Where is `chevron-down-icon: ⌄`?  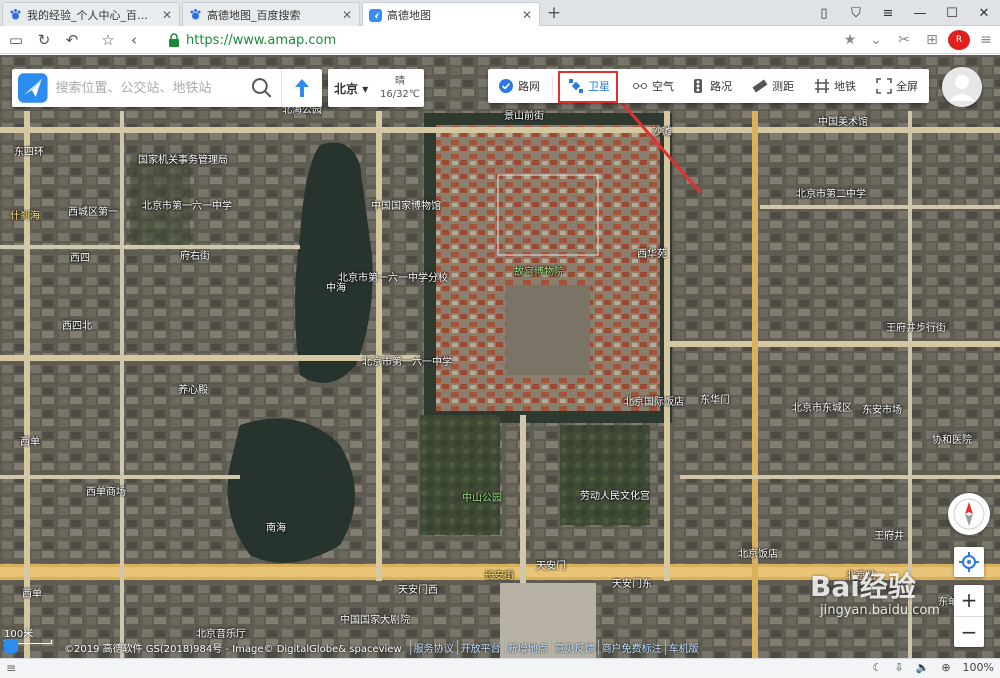
chevron-down-icon: ⌄ is located at coordinates (876, 40).